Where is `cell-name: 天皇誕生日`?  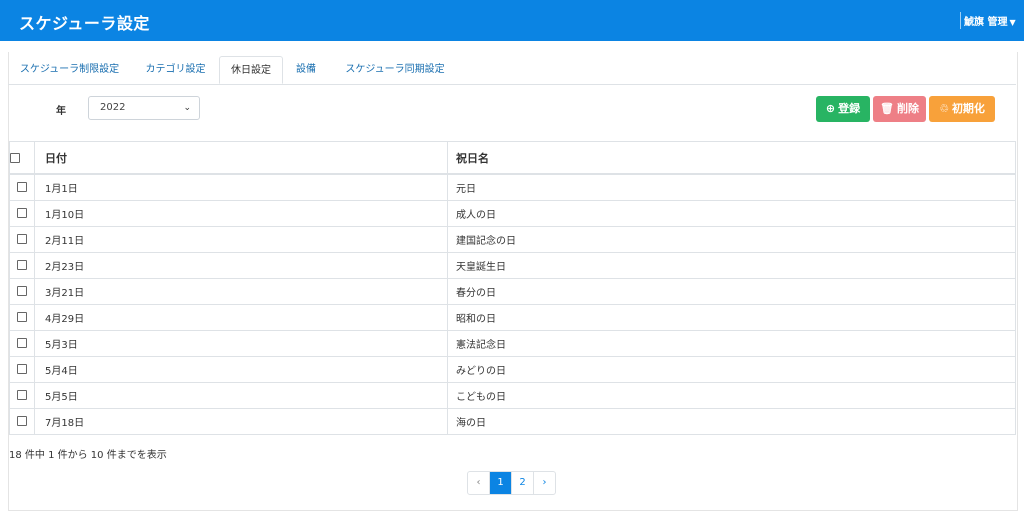
cell-name: 天皇誕生日 is located at coordinates (731, 265).